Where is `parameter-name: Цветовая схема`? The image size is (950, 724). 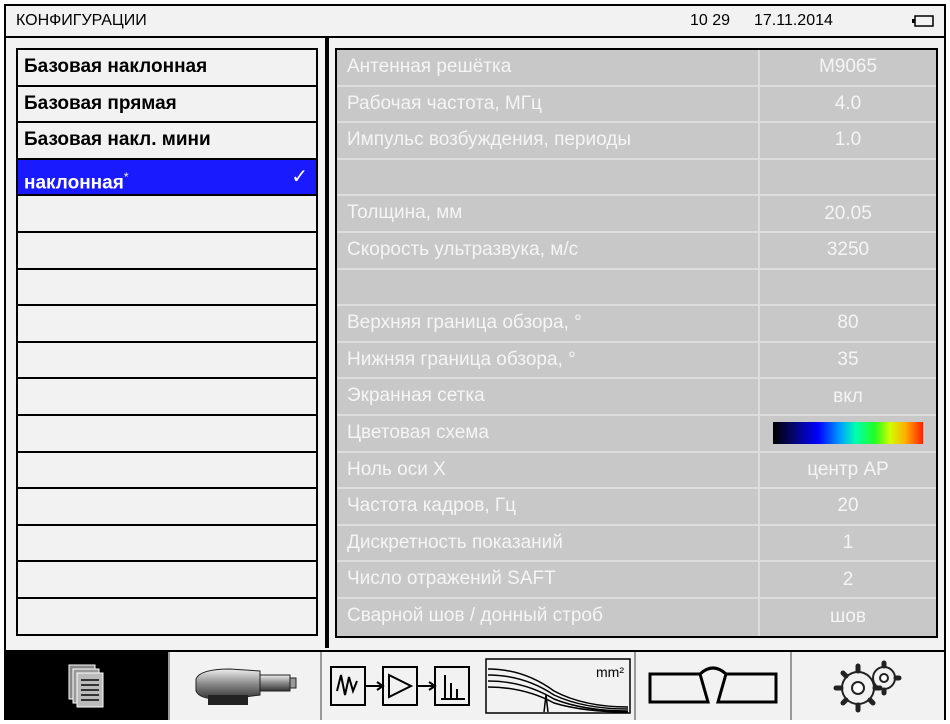
parameter-name: Цветовая схема is located at coordinates (548, 433).